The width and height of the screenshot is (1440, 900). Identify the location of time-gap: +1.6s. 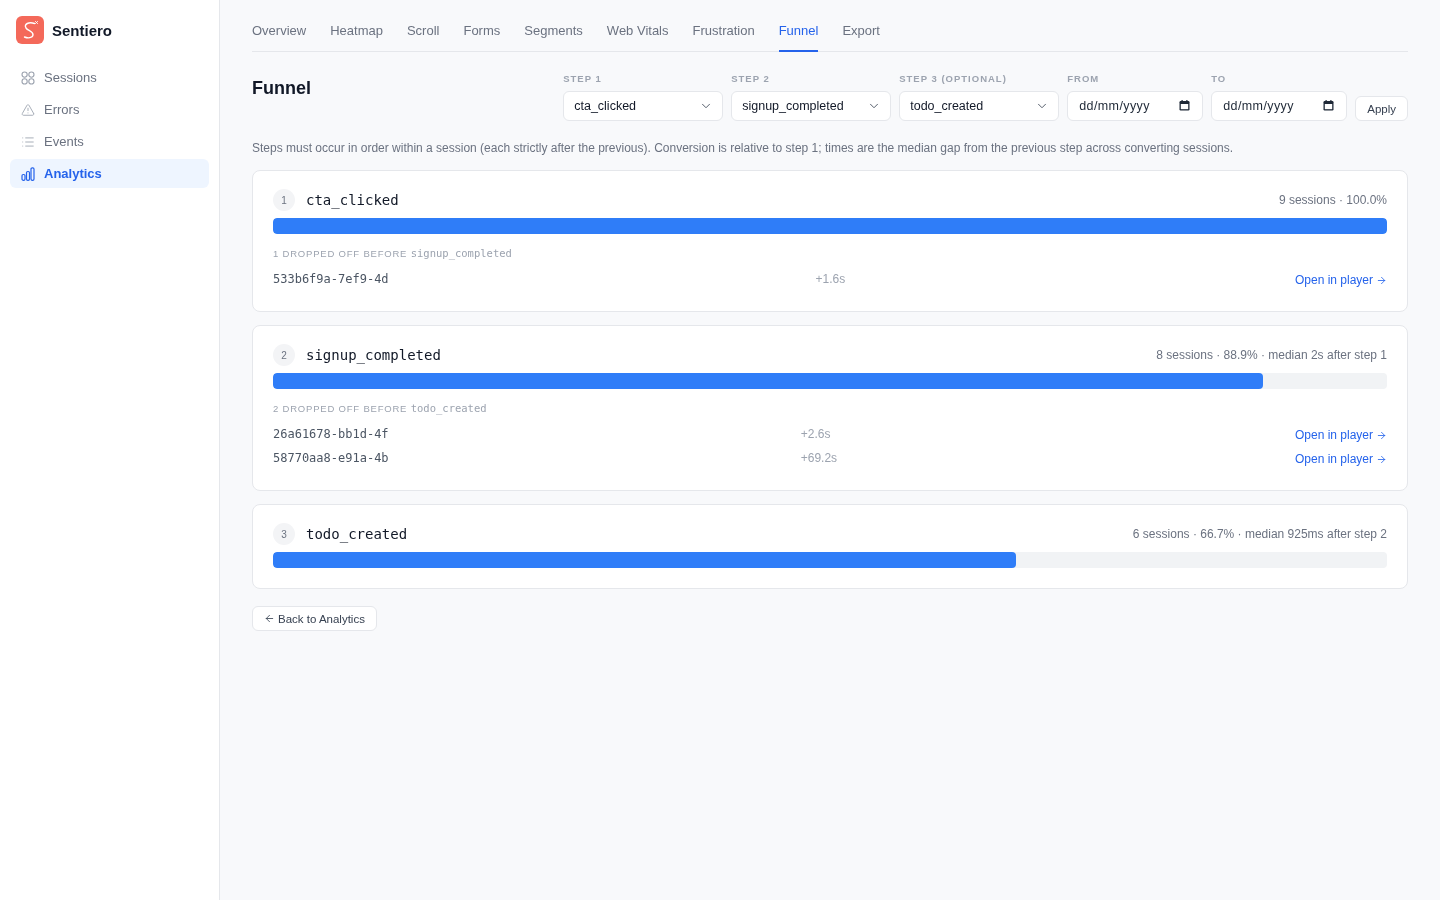
(831, 279).